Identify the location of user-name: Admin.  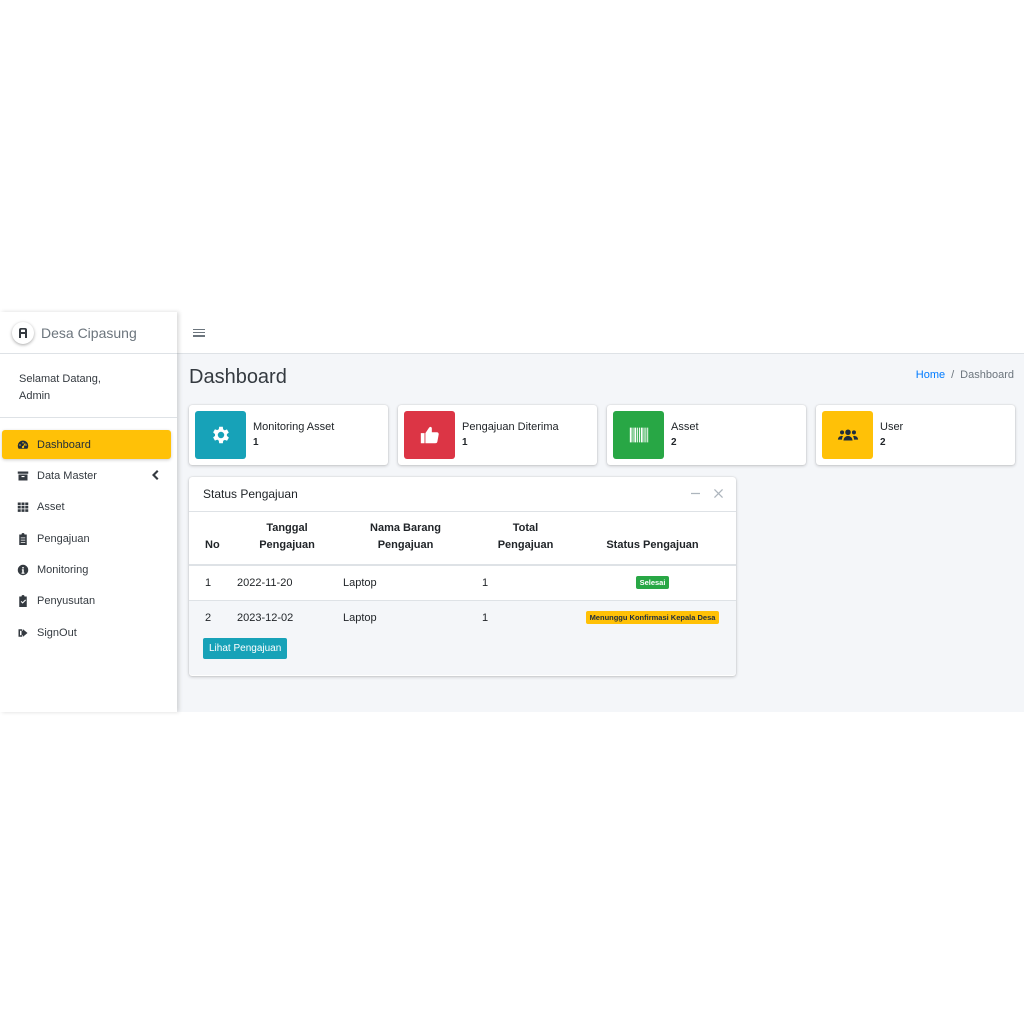
(35, 396).